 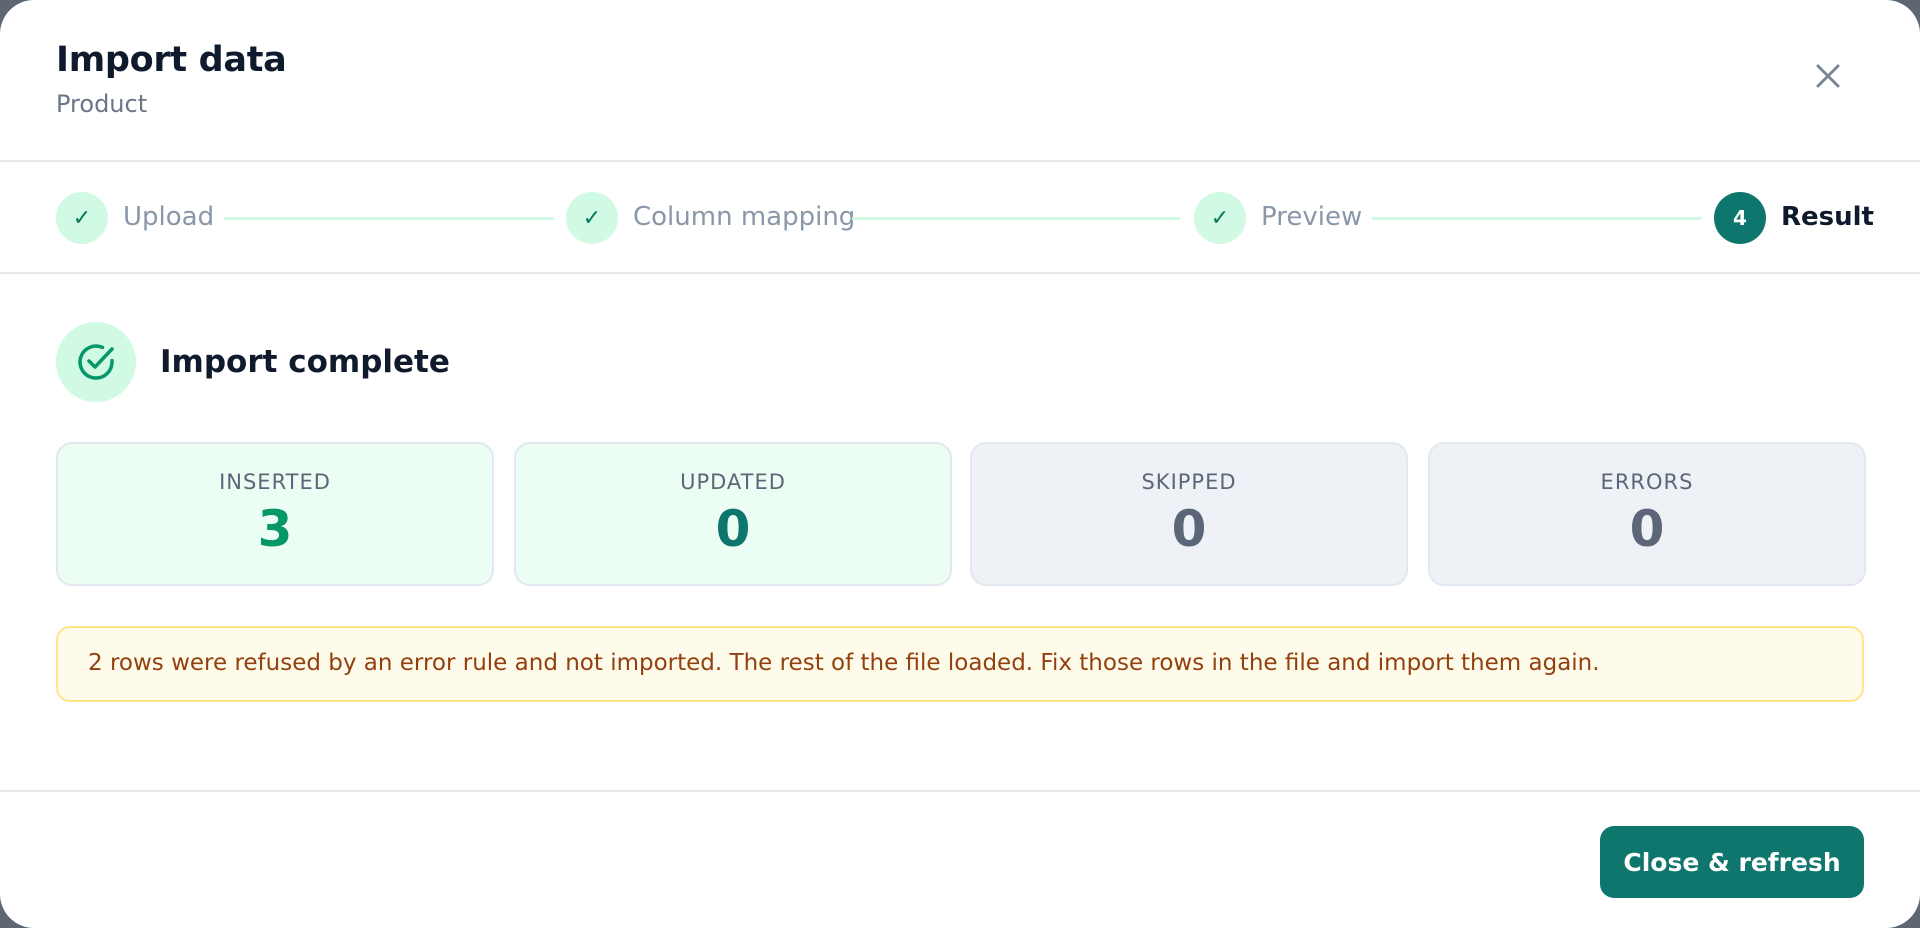 What do you see at coordinates (733, 482) in the screenshot?
I see `stat-label: UPDATED` at bounding box center [733, 482].